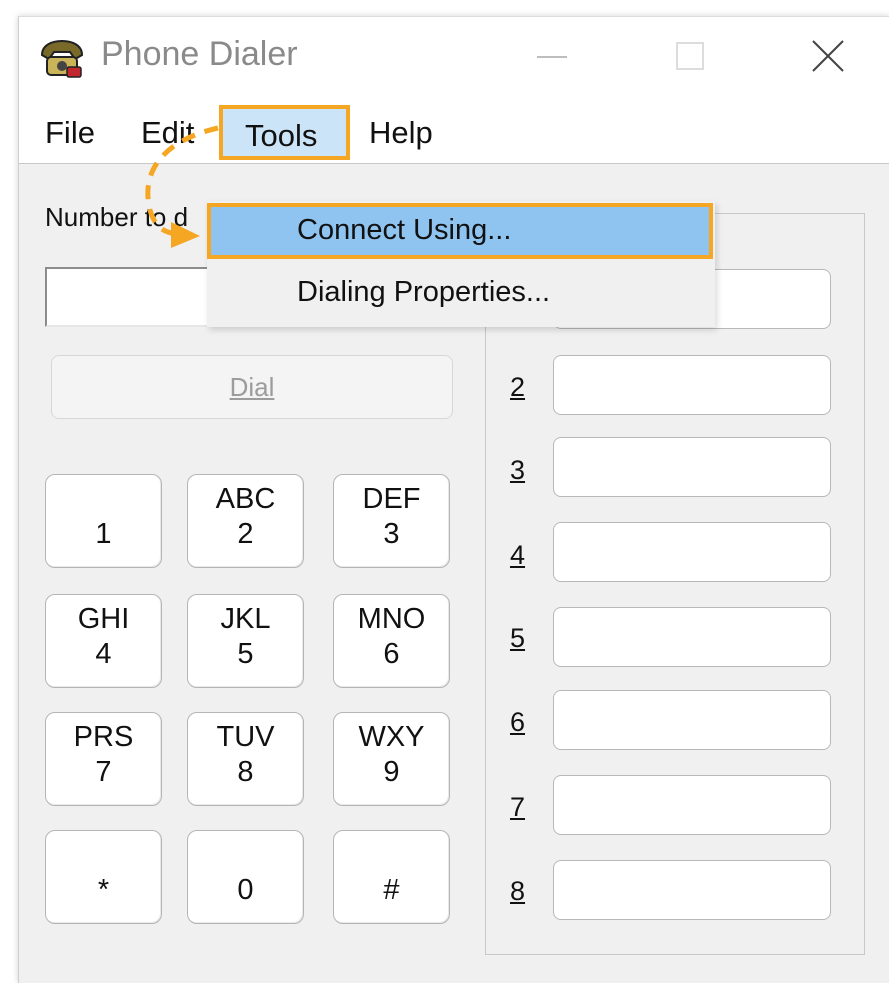  What do you see at coordinates (252, 387) in the screenshot?
I see `dial-button: Dial` at bounding box center [252, 387].